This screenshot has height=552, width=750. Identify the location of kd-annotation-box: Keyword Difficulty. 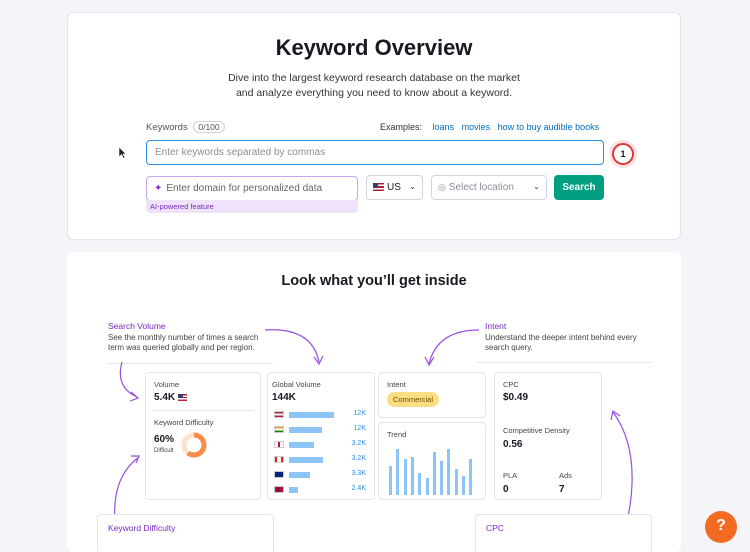
(185, 533).